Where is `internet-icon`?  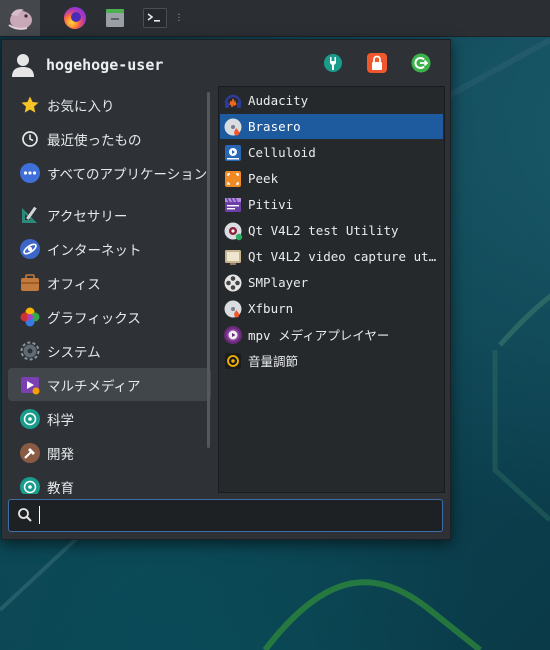
internet-icon is located at coordinates (30, 249).